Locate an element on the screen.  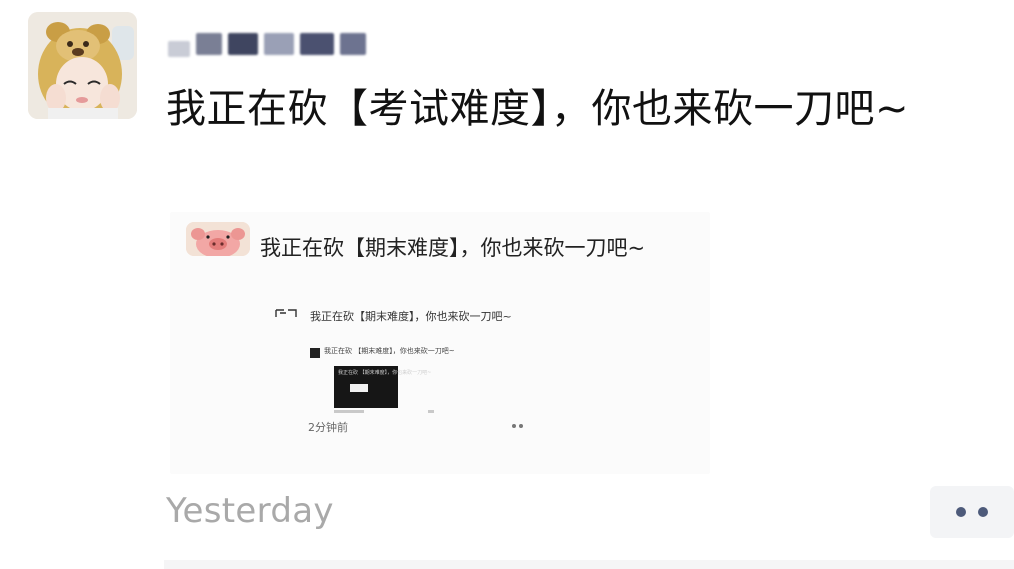
nested-footer-time is located at coordinates (349, 411).